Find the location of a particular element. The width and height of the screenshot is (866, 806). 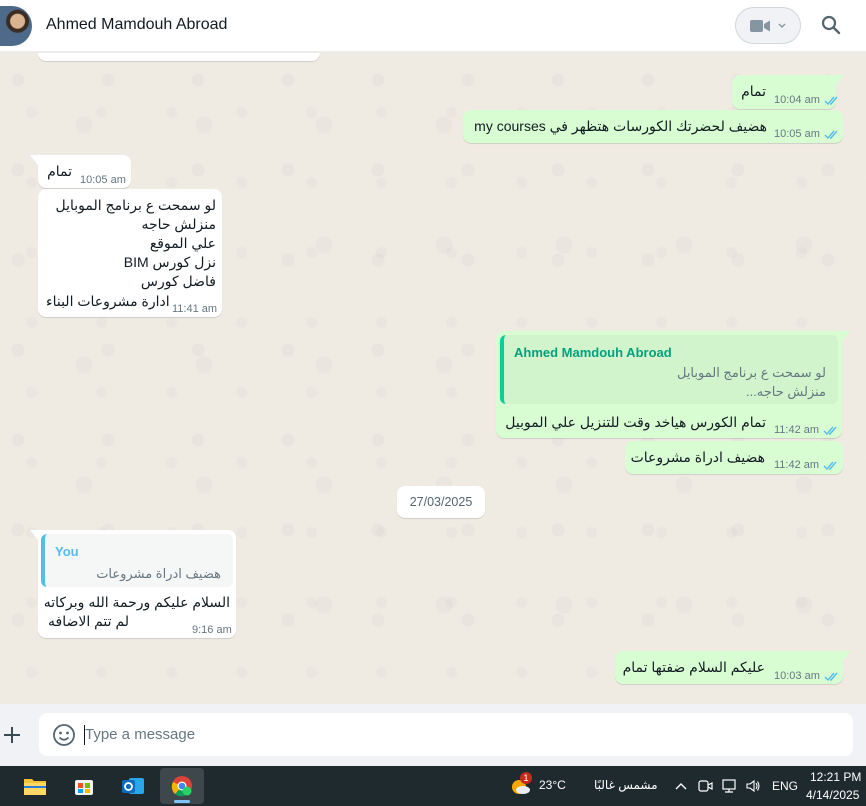

plus-icon is located at coordinates (12, 735).